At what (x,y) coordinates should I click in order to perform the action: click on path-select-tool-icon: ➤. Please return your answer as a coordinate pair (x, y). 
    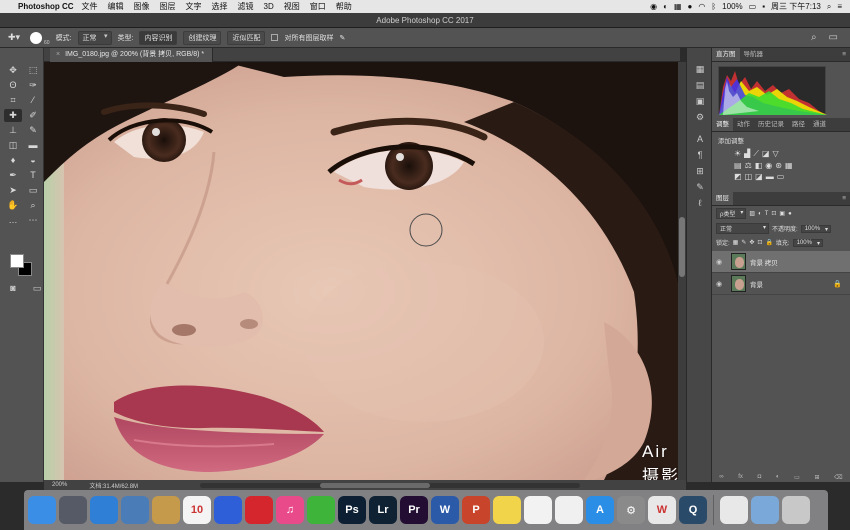
    Looking at the image, I should click on (13, 190).